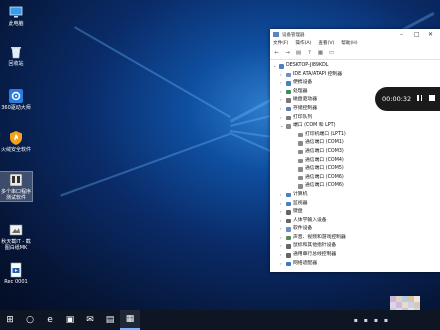  What do you see at coordinates (303, 117) in the screenshot?
I see `tree-item-label: 打印队列` at bounding box center [303, 117].